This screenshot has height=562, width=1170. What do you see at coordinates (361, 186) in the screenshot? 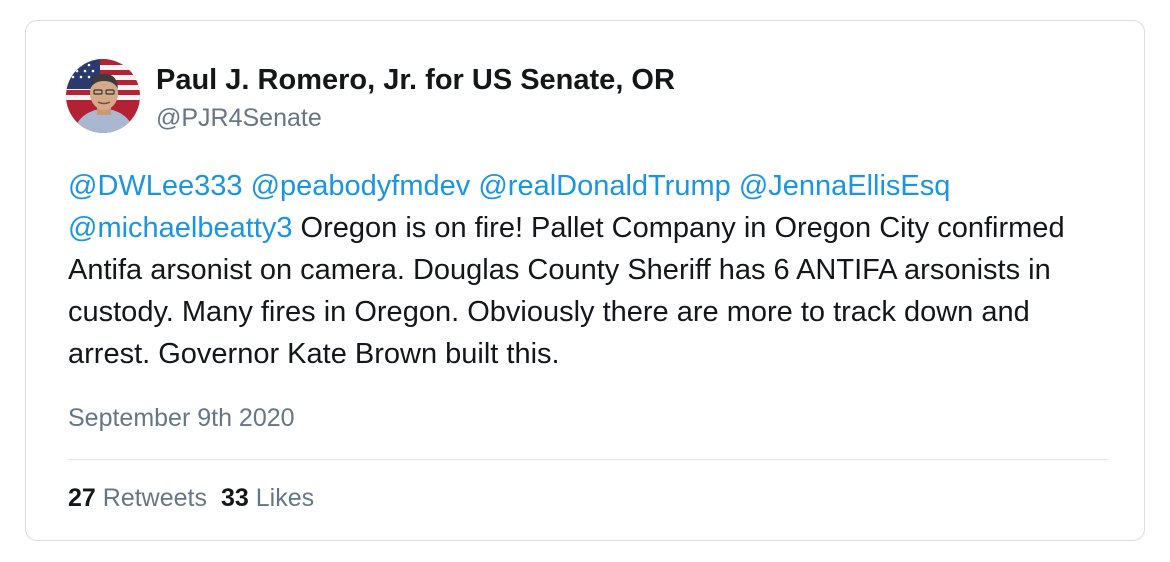
I see `mention-link: @peabodyfmdev` at bounding box center [361, 186].